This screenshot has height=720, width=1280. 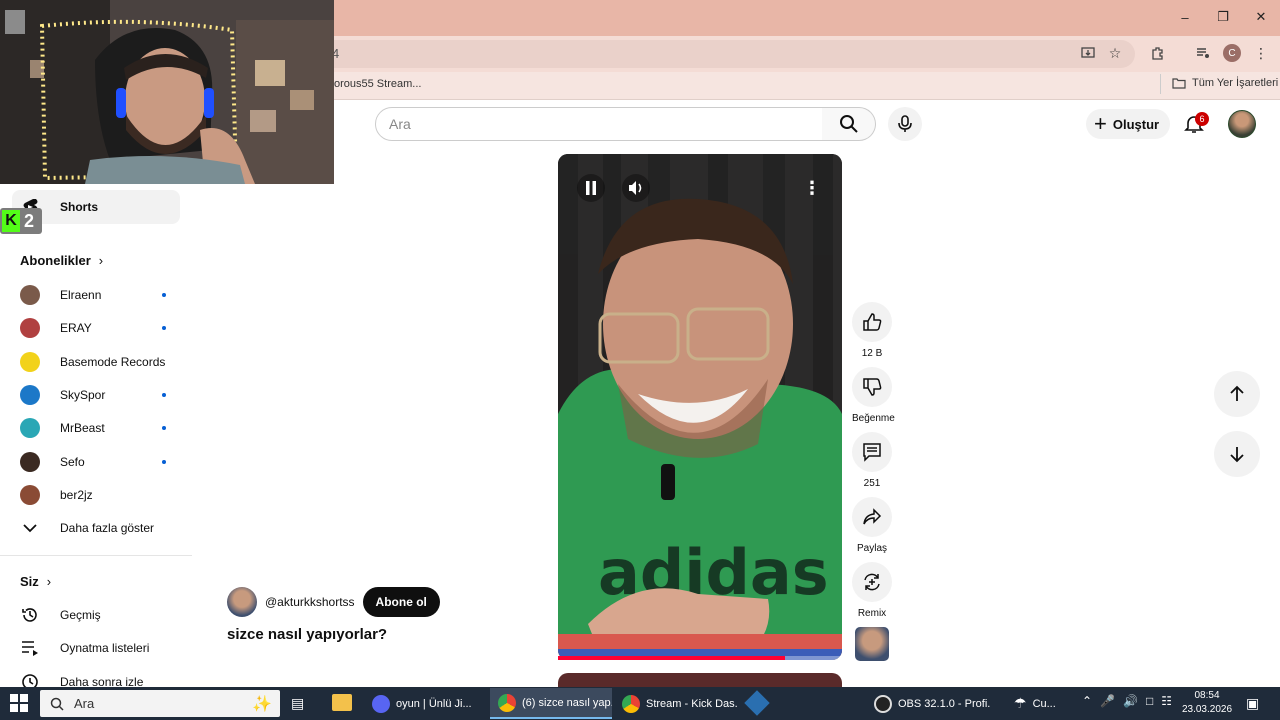 What do you see at coordinates (35, 581) in the screenshot?
I see `you-header: Siz ›` at bounding box center [35, 581].